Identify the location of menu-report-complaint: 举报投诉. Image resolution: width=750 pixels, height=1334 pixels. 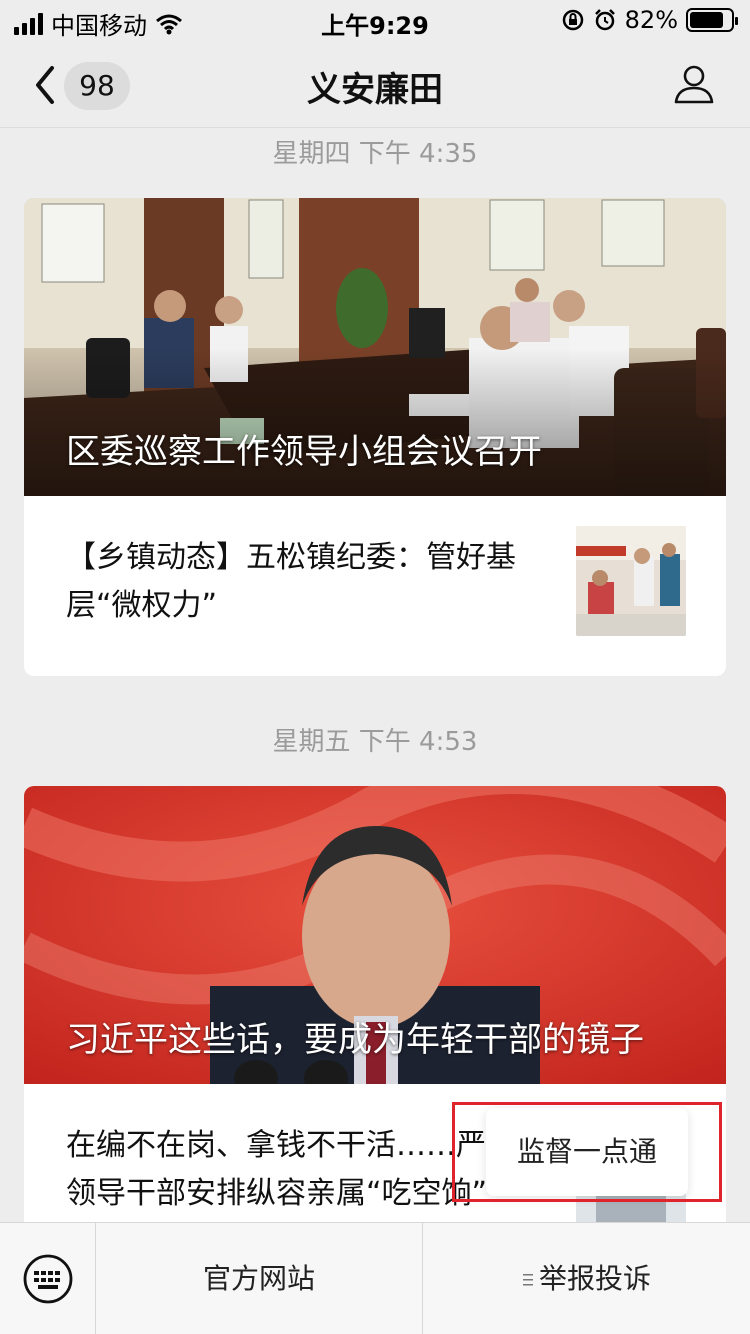
(587, 1278).